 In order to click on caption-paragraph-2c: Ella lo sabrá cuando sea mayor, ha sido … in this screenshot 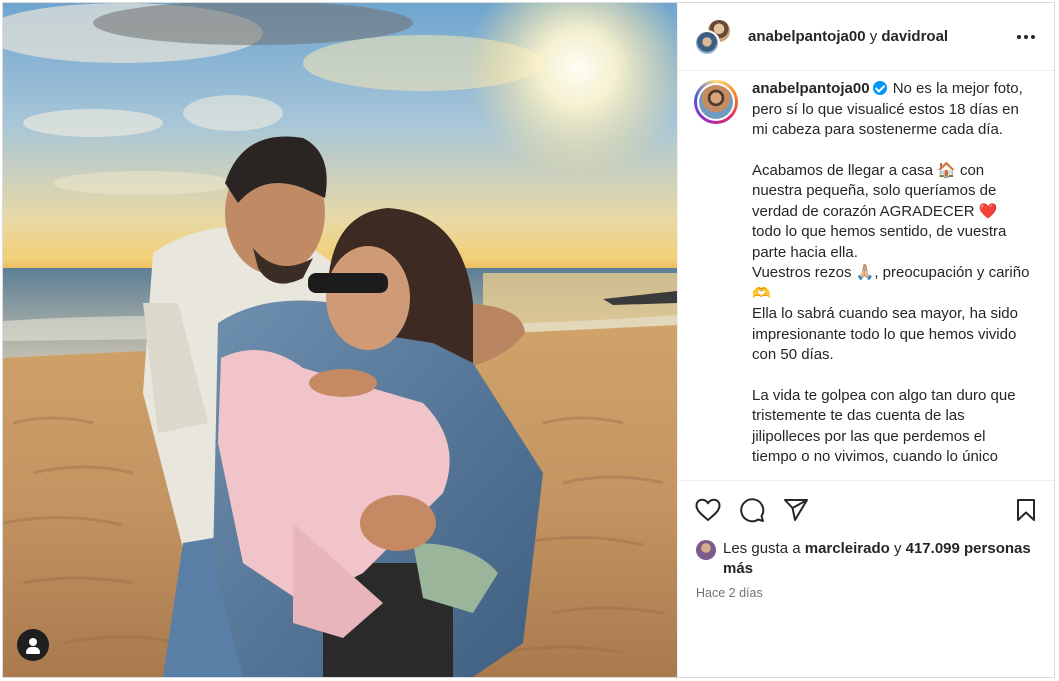, I will do `click(885, 334)`.